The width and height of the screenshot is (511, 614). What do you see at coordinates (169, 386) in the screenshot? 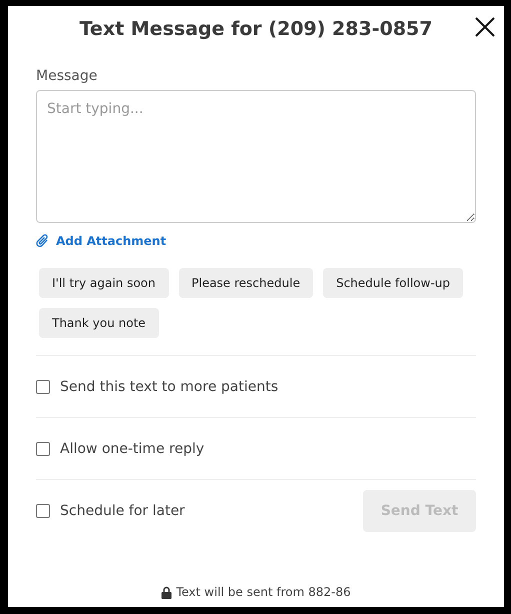
I see `checkbox-label: Send this text to more patients` at bounding box center [169, 386].